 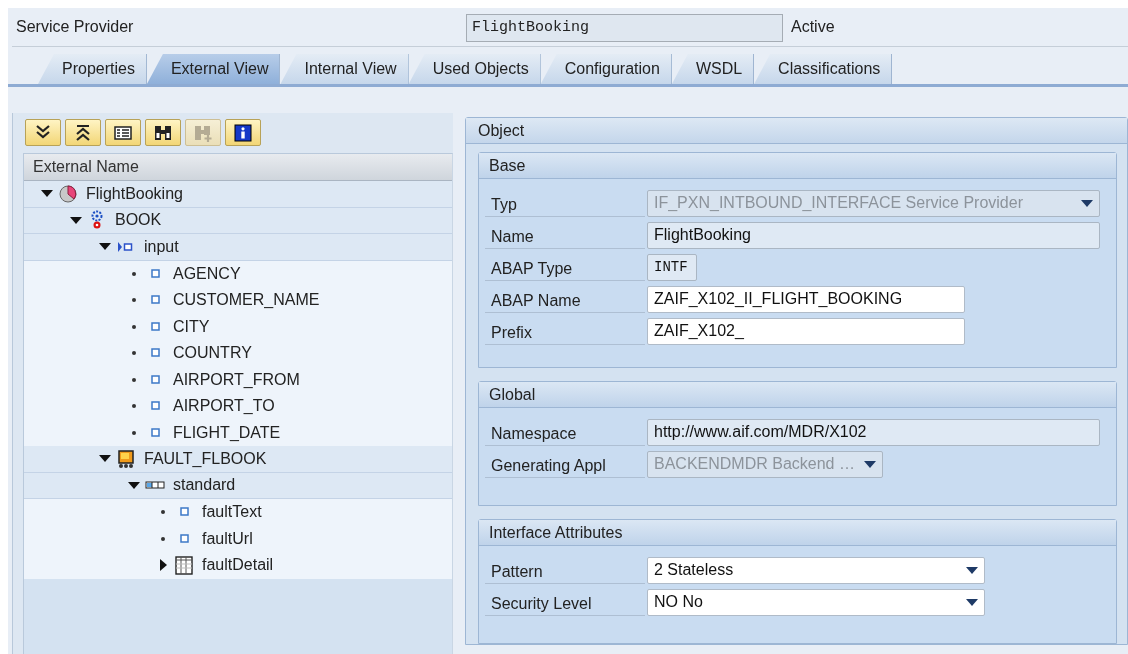 I want to click on column-header: External Name, so click(x=238, y=167).